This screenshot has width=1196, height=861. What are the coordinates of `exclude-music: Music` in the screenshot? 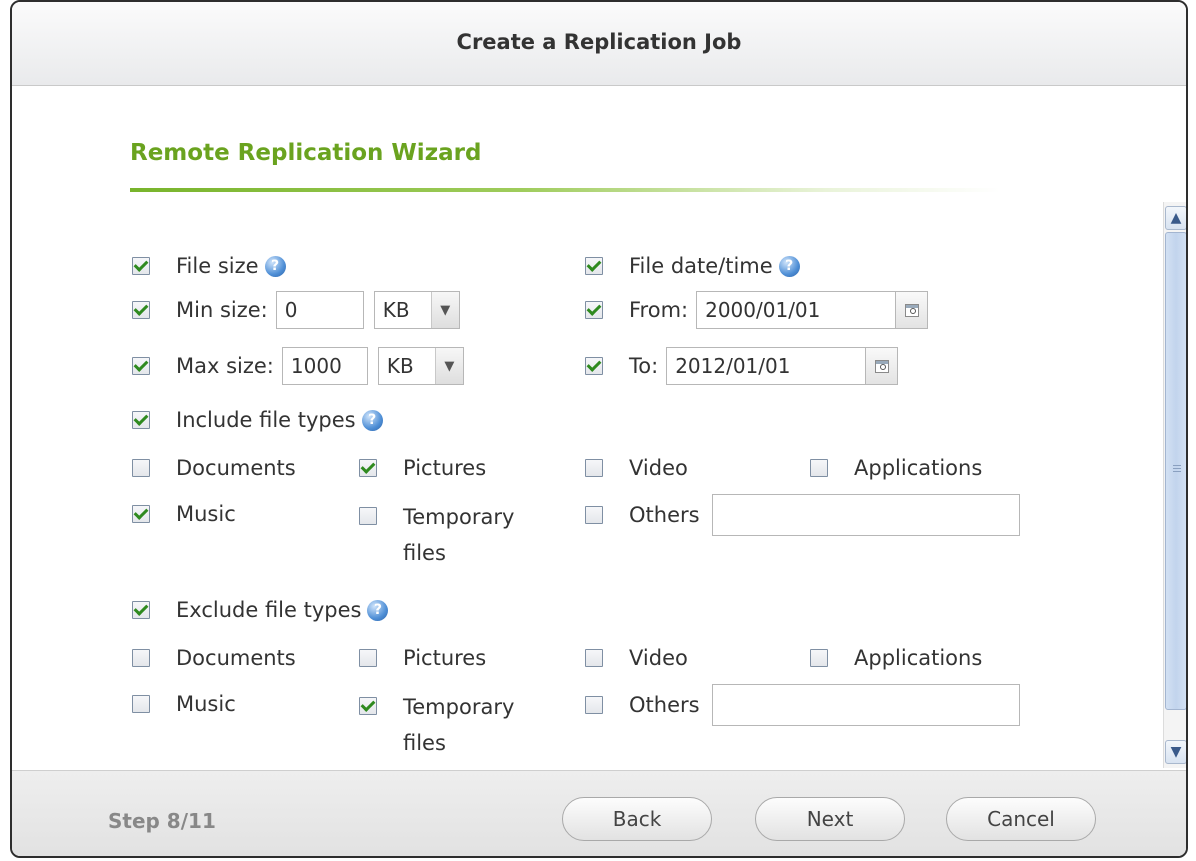 It's located at (184, 704).